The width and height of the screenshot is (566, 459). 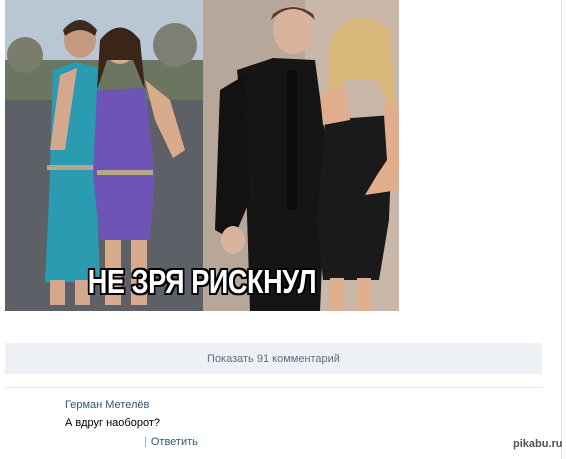 What do you see at coordinates (202, 281) in the screenshot?
I see `image-caption: НЕ ЗРЯ РИСКНУЛ` at bounding box center [202, 281].